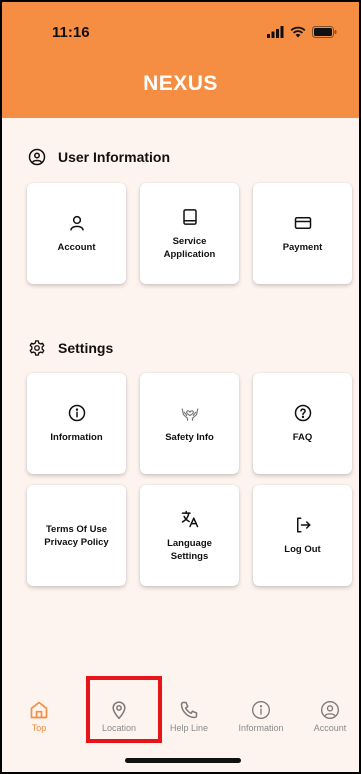 This screenshot has height=774, width=361. What do you see at coordinates (180, 83) in the screenshot?
I see `app-title: NEXUS` at bounding box center [180, 83].